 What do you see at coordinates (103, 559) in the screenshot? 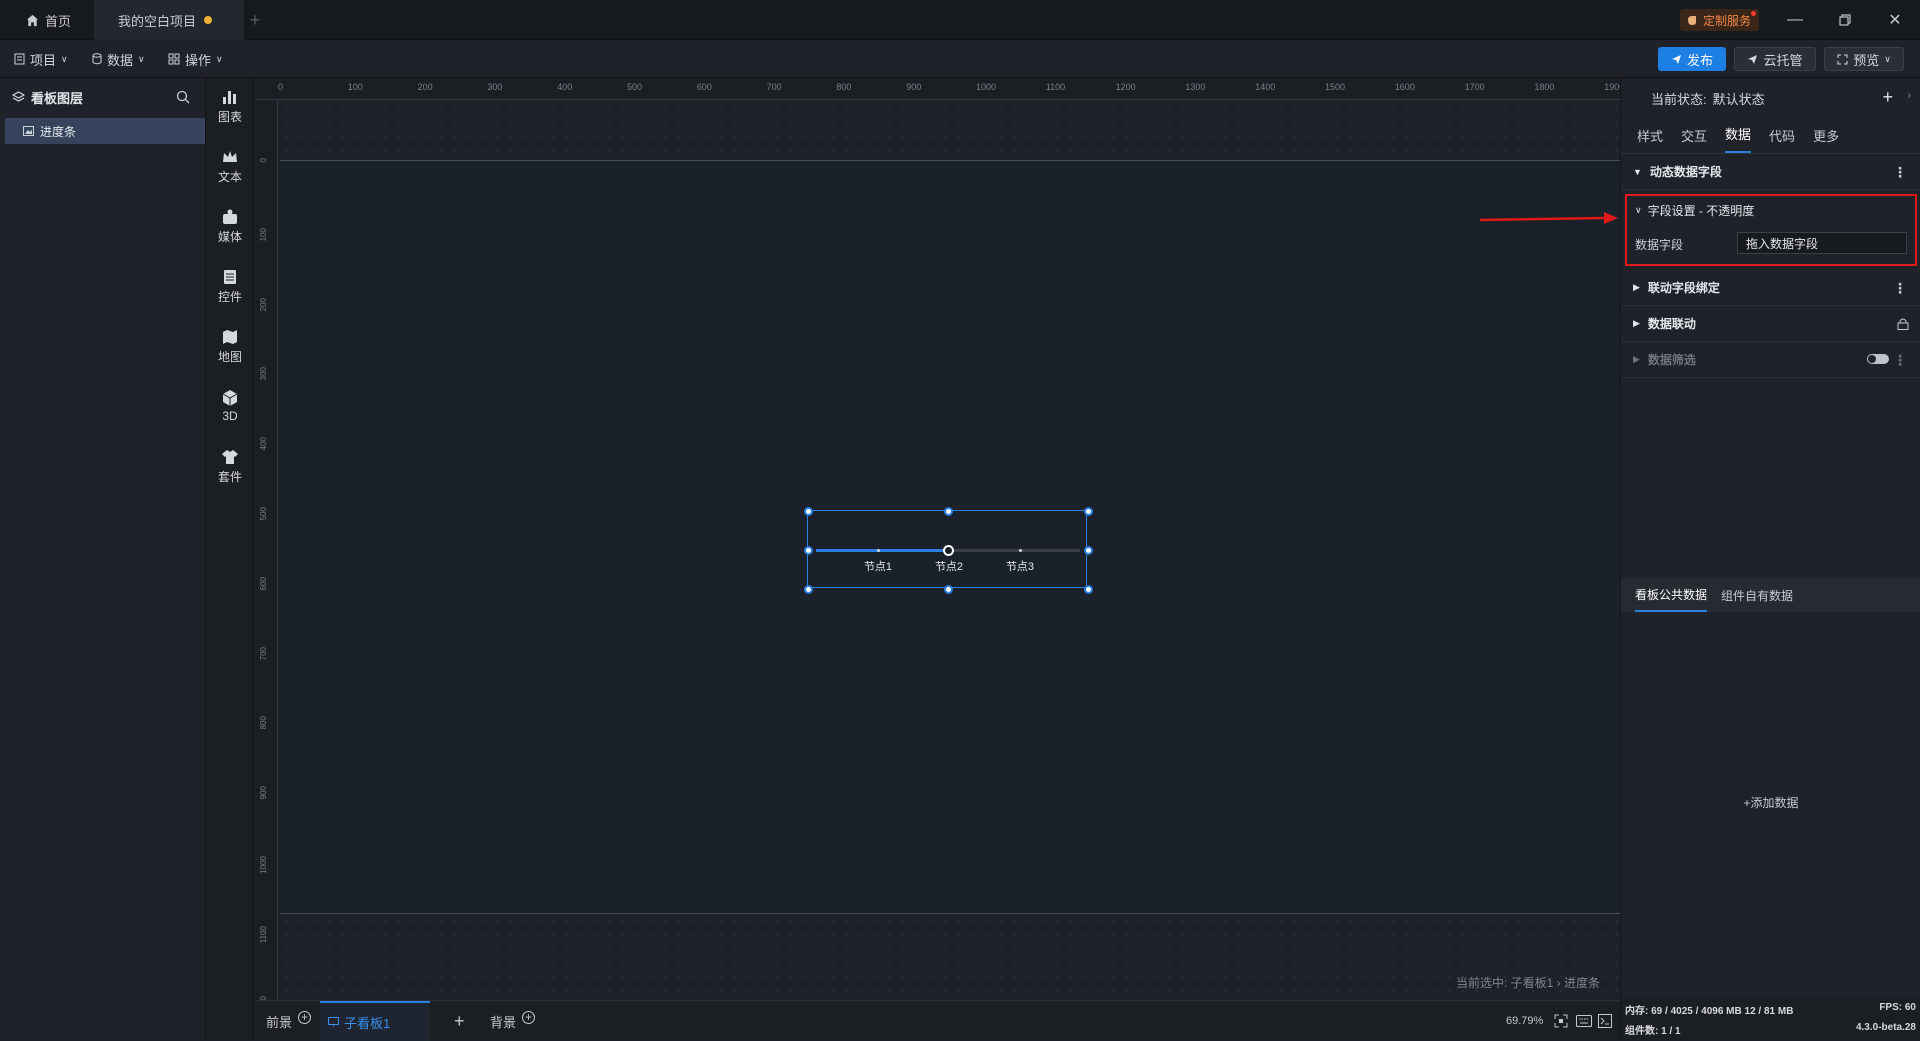
I see `layers-panel: 看板图层 进度条` at bounding box center [103, 559].